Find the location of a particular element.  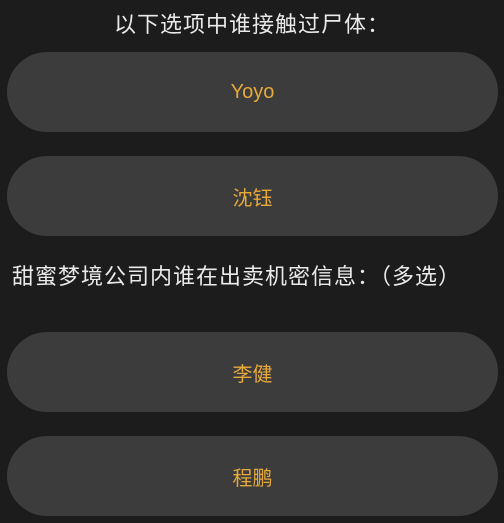

option-lijian-button: 李健 is located at coordinates (252, 372).